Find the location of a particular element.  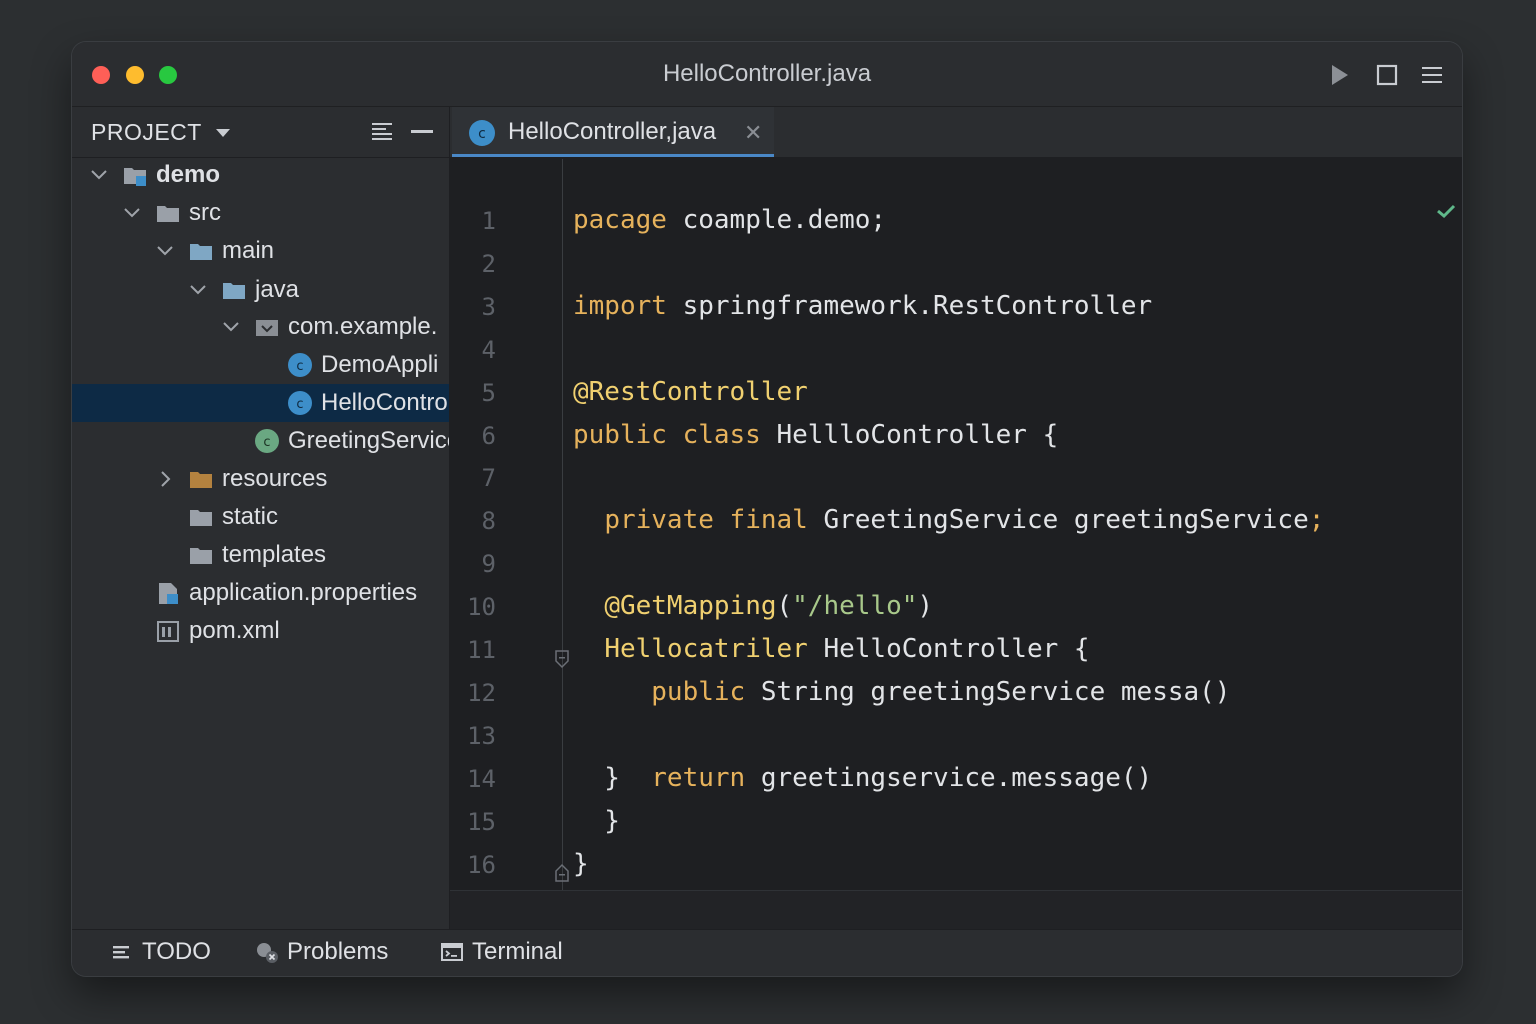

code-token: coample.demo; is located at coordinates (776, 220).